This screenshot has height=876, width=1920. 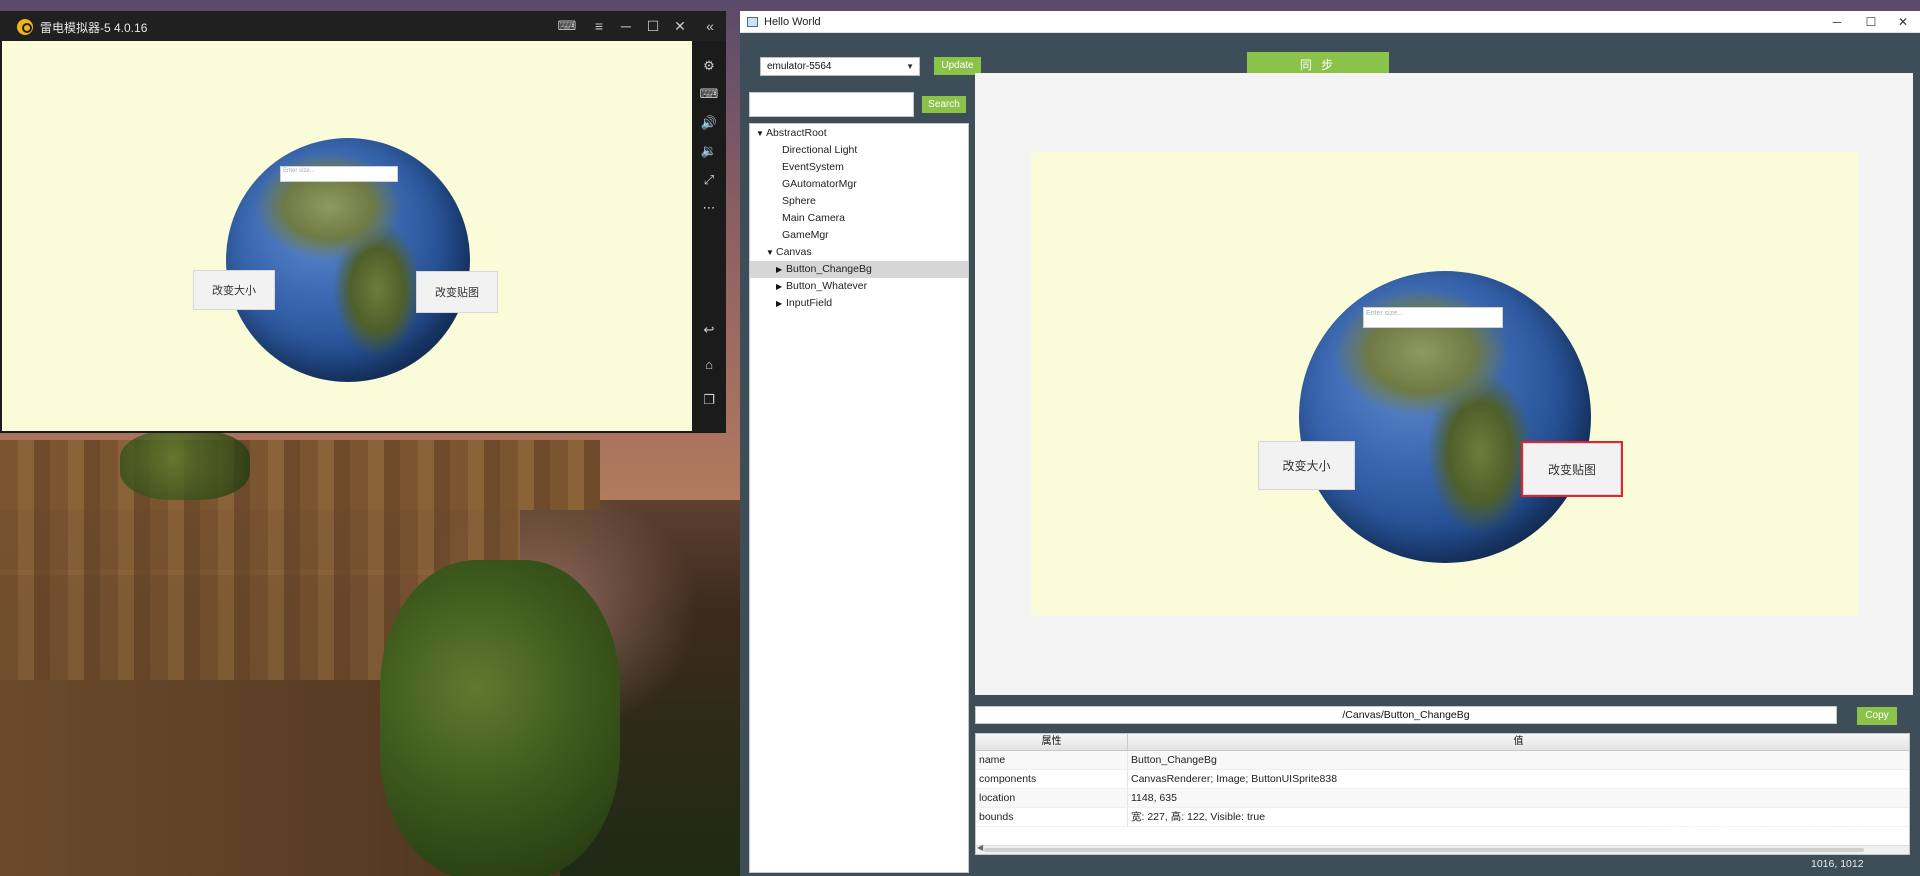 I want to click on header-key: 属性, so click(x=1052, y=742).